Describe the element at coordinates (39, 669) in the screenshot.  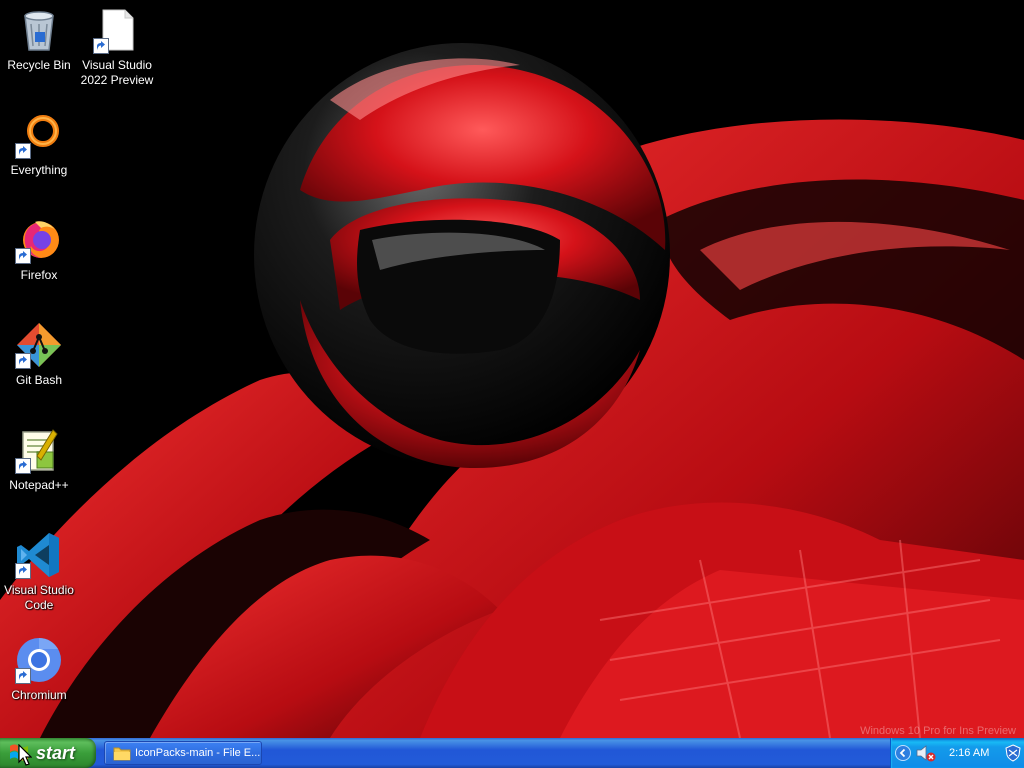
I see `desktop-icon-chromium: Chromium` at that location.